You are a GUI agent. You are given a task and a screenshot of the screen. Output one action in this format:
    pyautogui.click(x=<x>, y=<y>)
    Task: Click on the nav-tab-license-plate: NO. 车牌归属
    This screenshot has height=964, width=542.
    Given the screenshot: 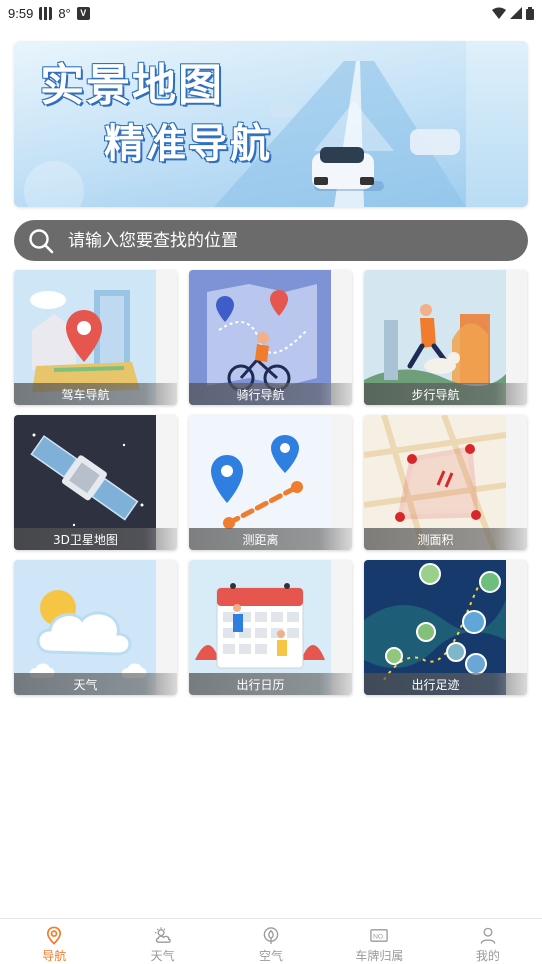 What is the action you would take?
    pyautogui.click(x=379, y=941)
    